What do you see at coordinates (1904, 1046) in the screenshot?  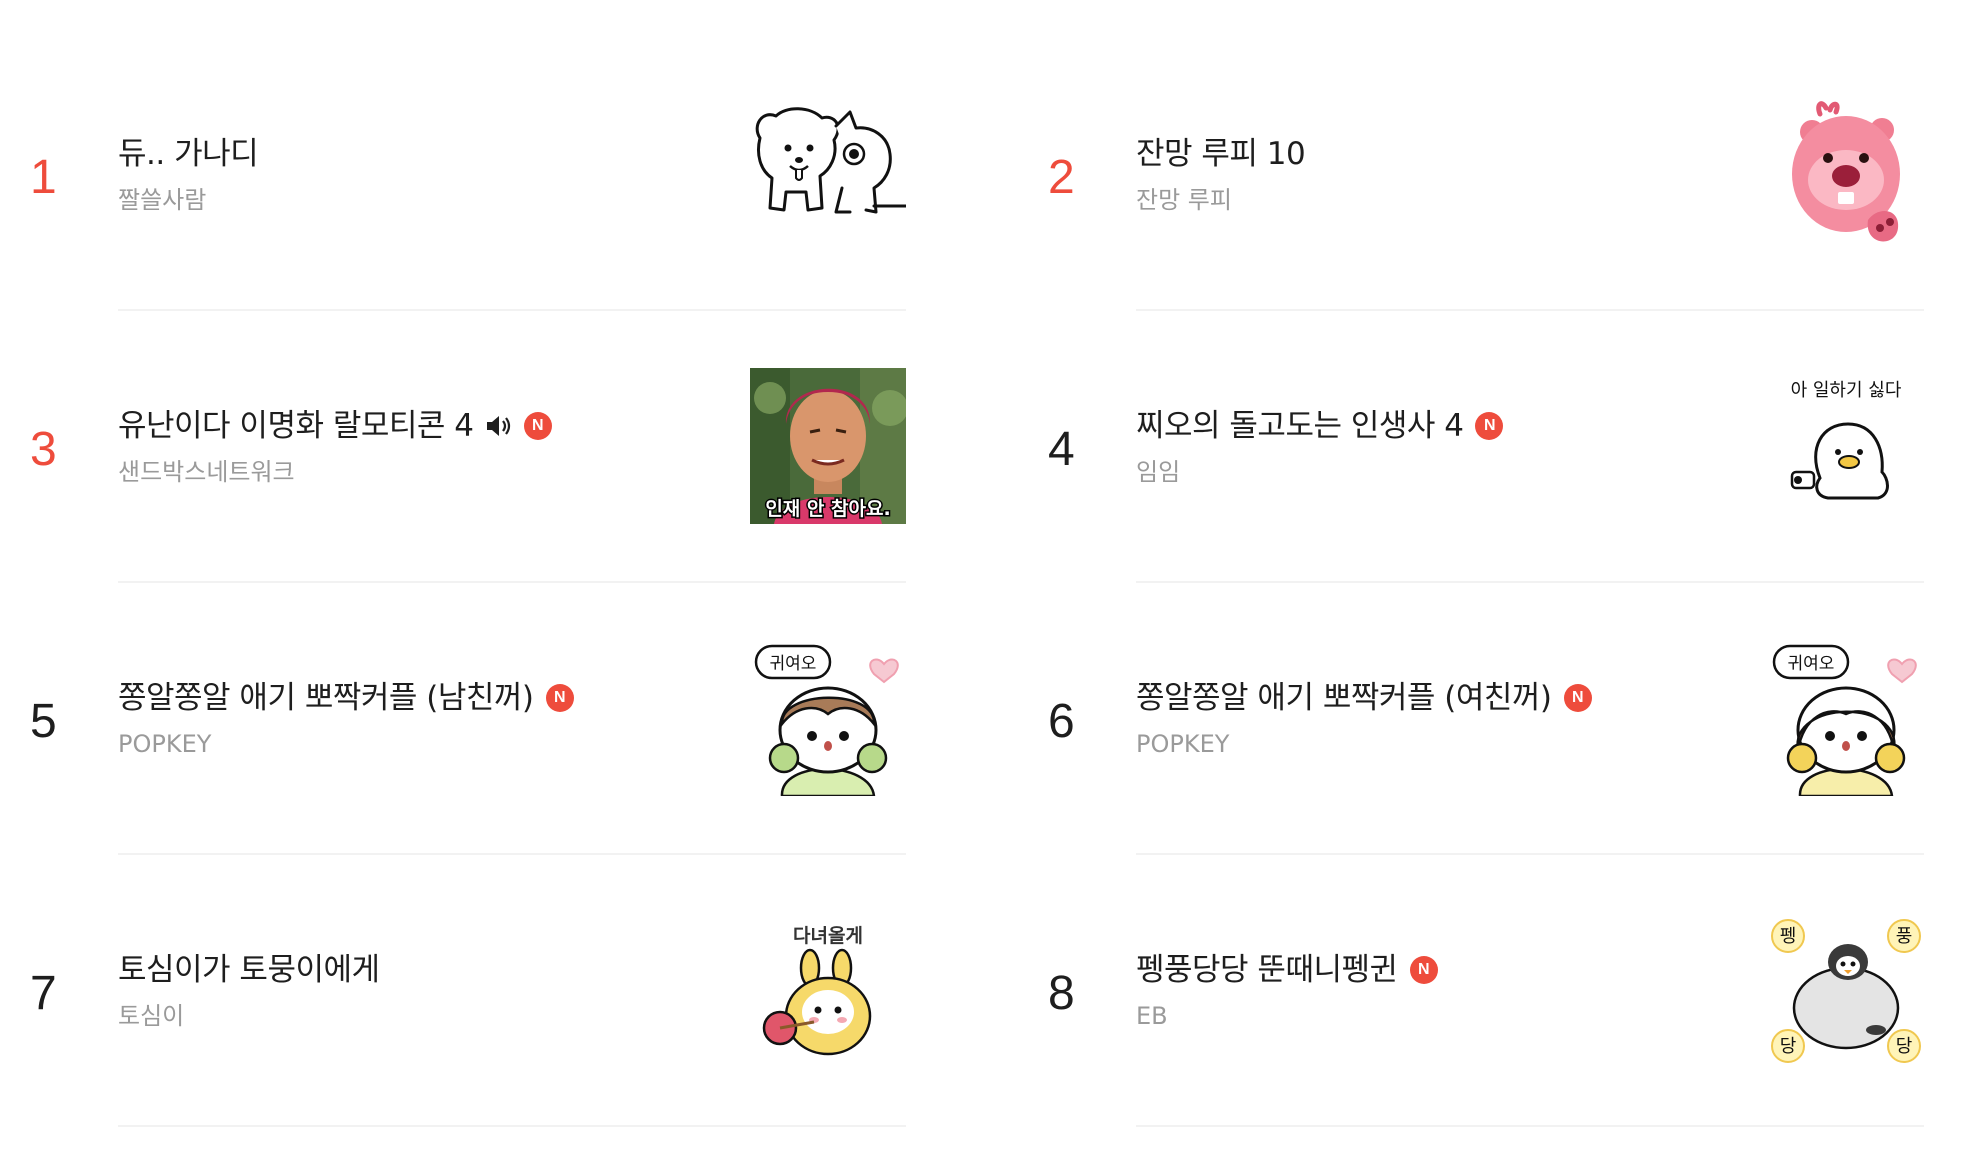 I see `thumbnail-caption-char-4: 당` at bounding box center [1904, 1046].